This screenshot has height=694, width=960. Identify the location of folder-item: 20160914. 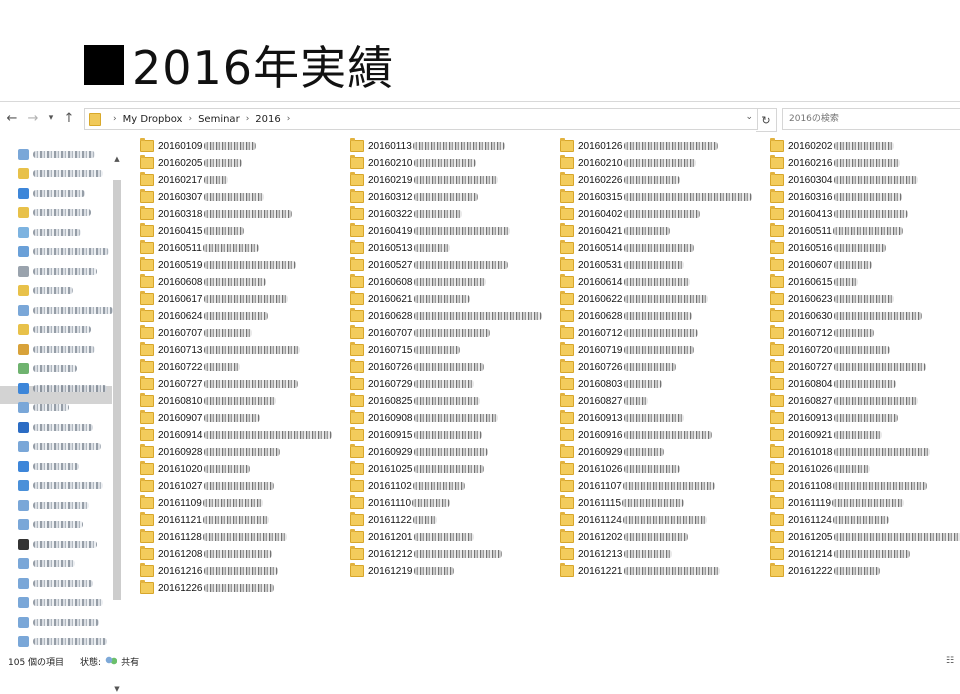
(236, 435).